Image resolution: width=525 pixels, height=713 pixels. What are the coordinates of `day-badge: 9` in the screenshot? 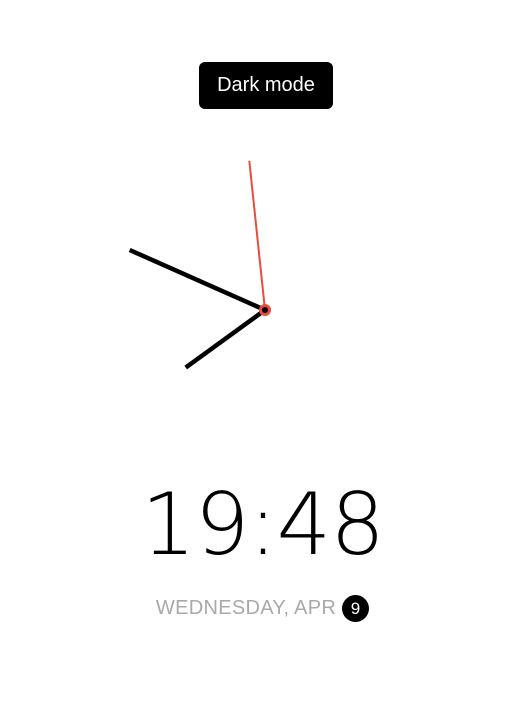 It's located at (356, 608).